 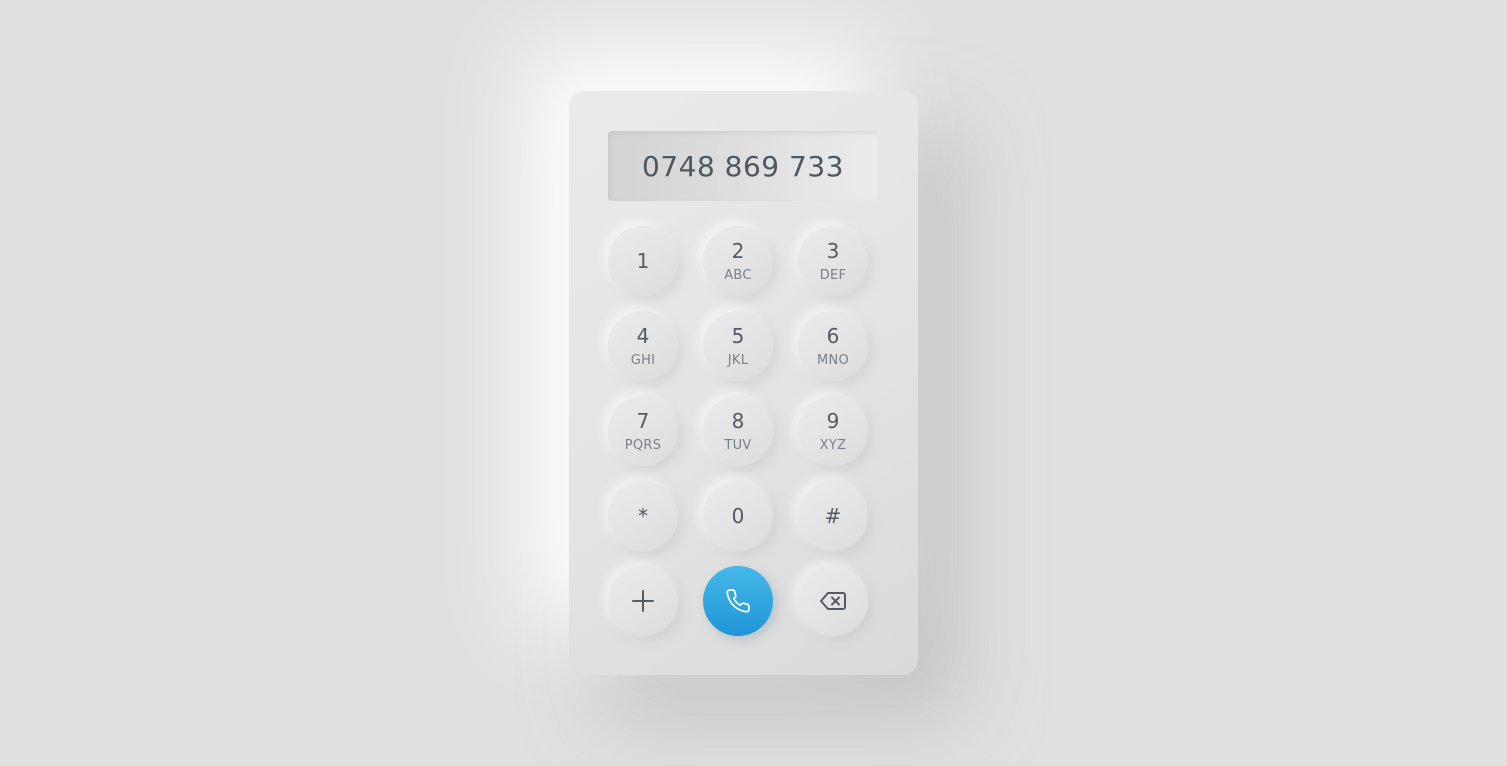 I want to click on backspace-icon, so click(x=833, y=601).